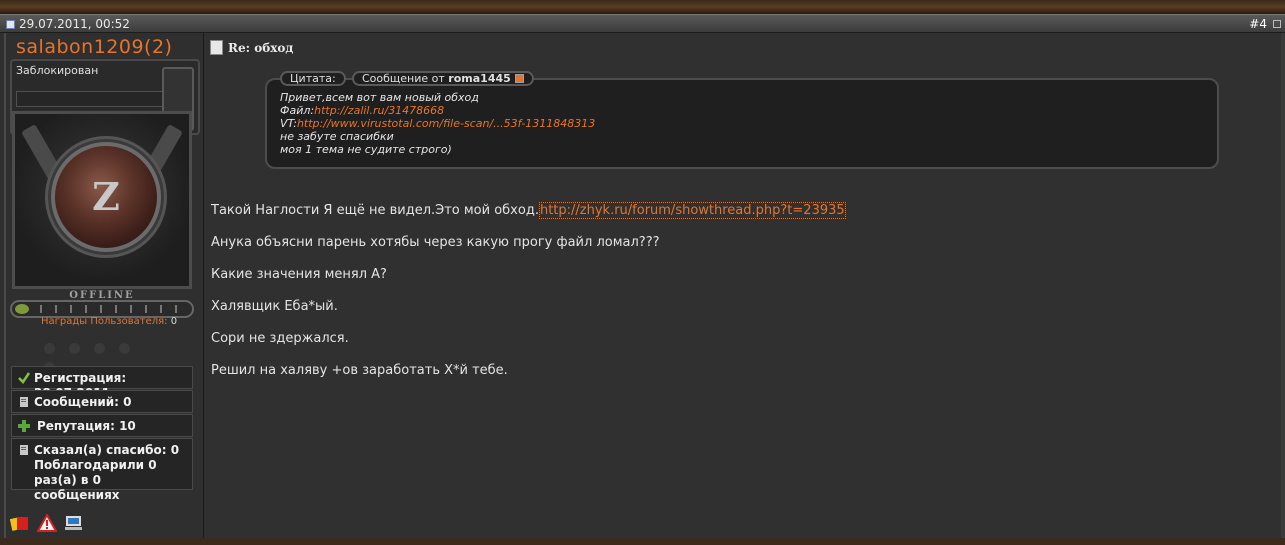 This screenshot has height=545, width=1285. I want to click on bottom-border, so click(642, 541).